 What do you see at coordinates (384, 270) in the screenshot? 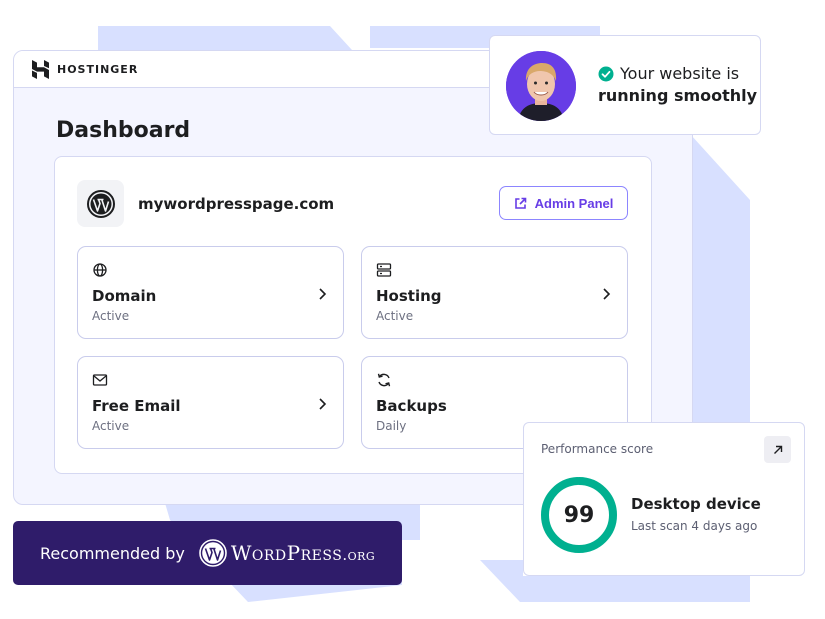
I see `server-icon` at bounding box center [384, 270].